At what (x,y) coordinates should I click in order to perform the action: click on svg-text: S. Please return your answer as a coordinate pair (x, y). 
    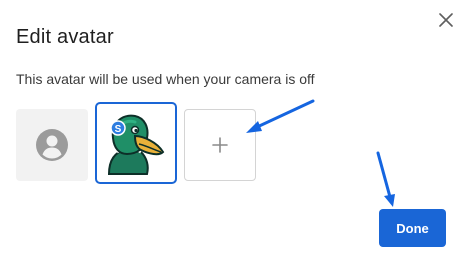
    Looking at the image, I should click on (118, 129).